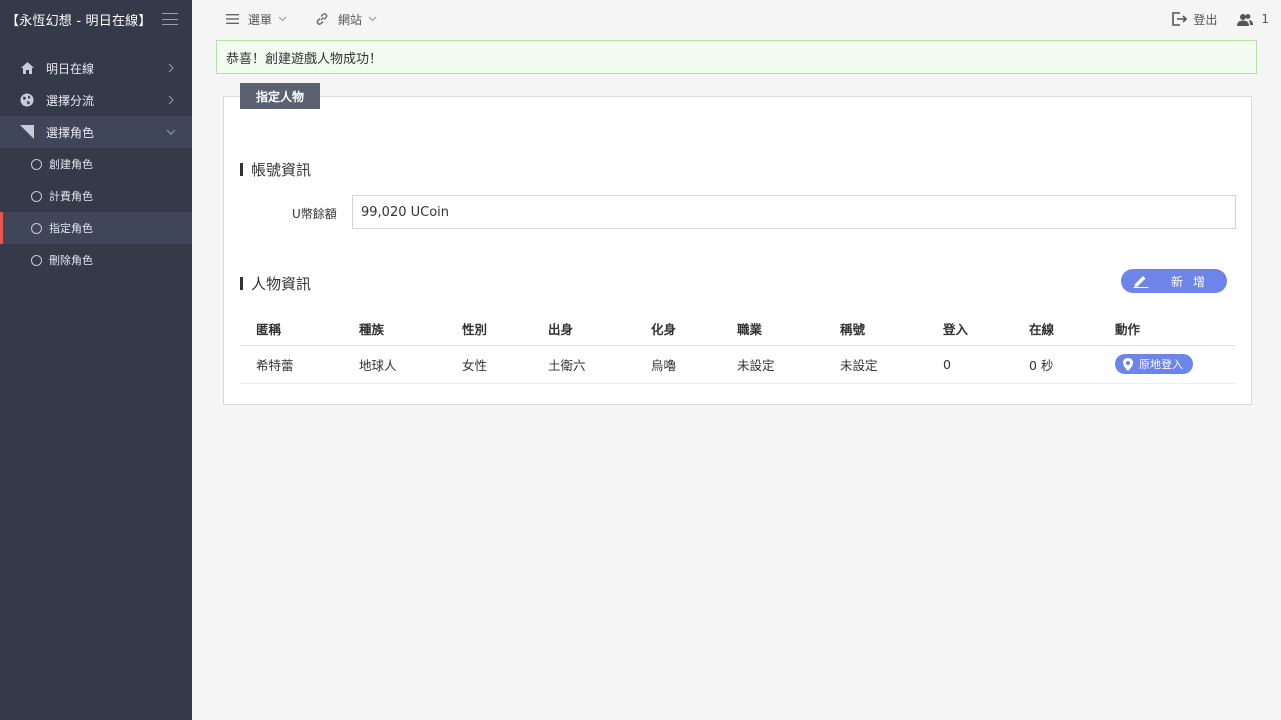  What do you see at coordinates (350, 19) in the screenshot?
I see `site-label: 網站` at bounding box center [350, 19].